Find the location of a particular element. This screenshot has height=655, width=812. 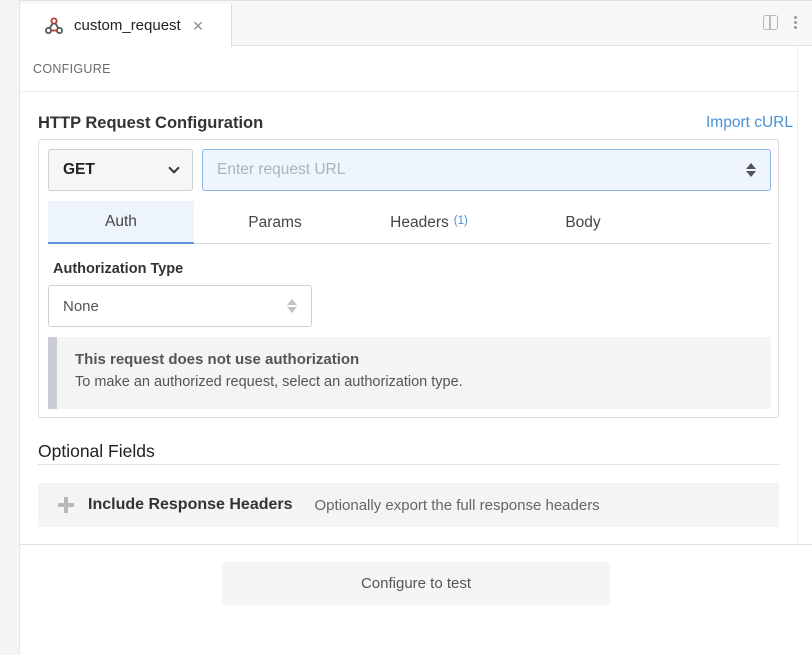

url-input is located at coordinates (481, 170).